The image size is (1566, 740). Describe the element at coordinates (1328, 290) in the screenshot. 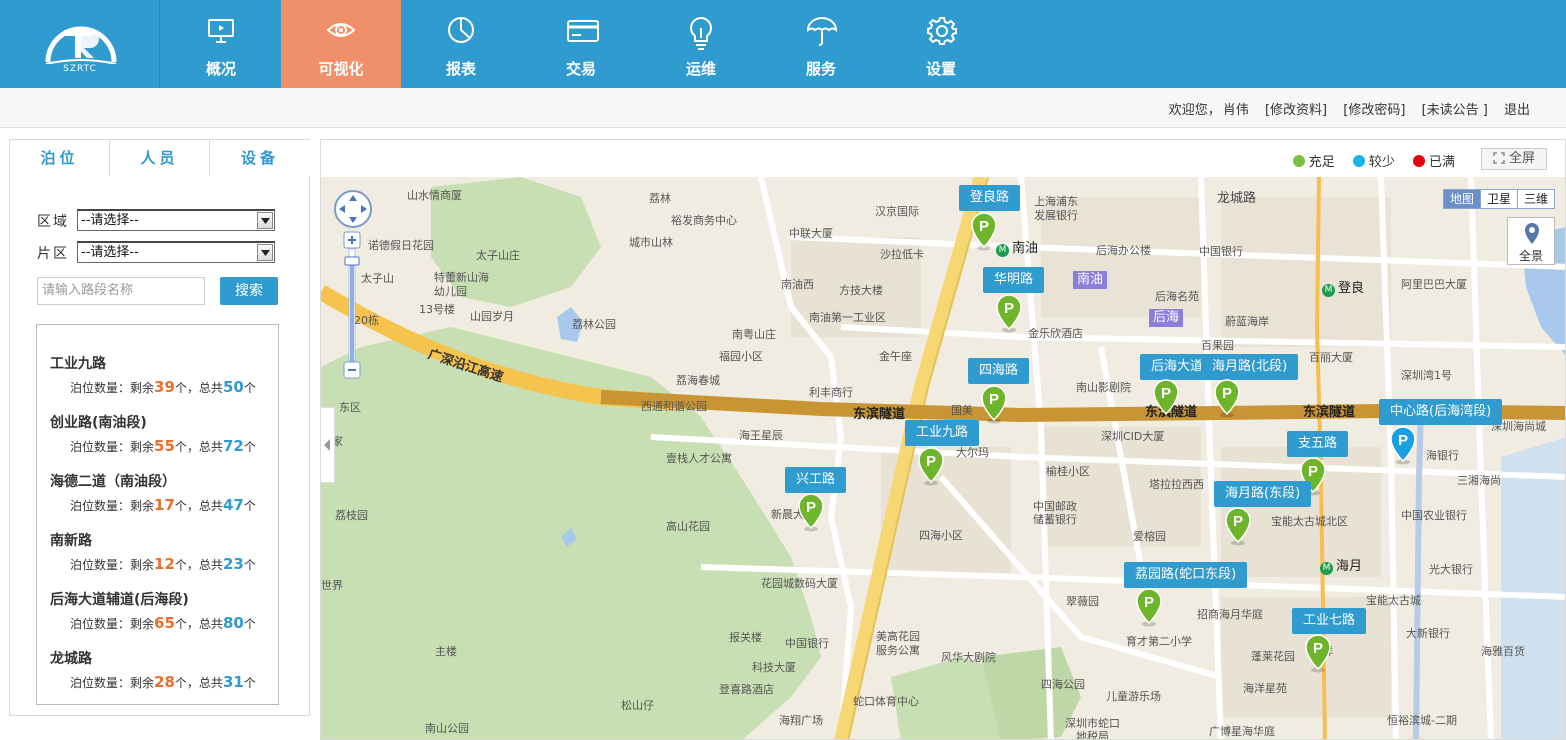

I see `metro-icon: M` at that location.